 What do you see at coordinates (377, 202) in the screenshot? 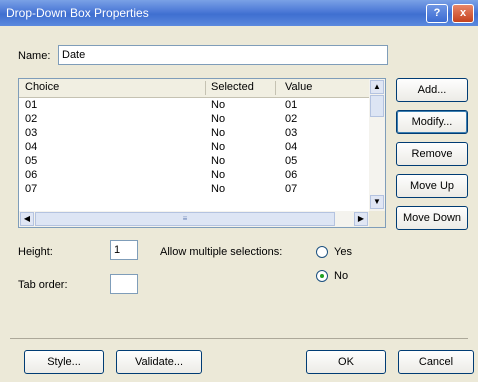
I see `scroll-down-icon: ▼` at bounding box center [377, 202].